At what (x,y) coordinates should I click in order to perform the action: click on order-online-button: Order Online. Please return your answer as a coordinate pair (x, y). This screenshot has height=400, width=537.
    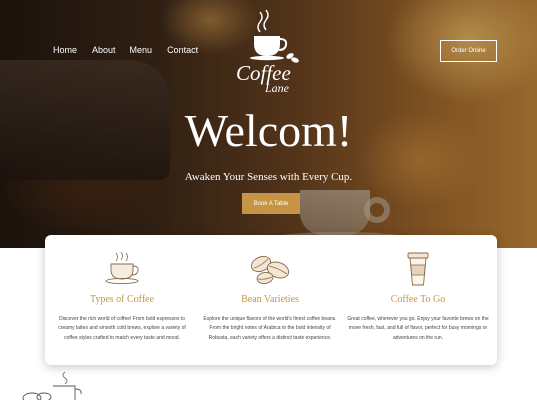
    Looking at the image, I should click on (468, 51).